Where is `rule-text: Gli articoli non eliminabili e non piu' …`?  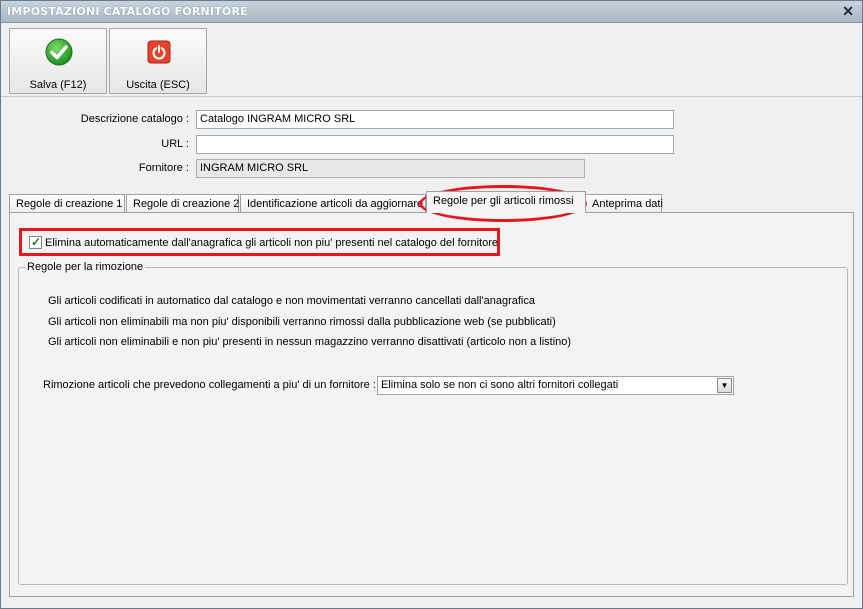 rule-text: Gli articoli non eliminabili e non piu' … is located at coordinates (310, 342).